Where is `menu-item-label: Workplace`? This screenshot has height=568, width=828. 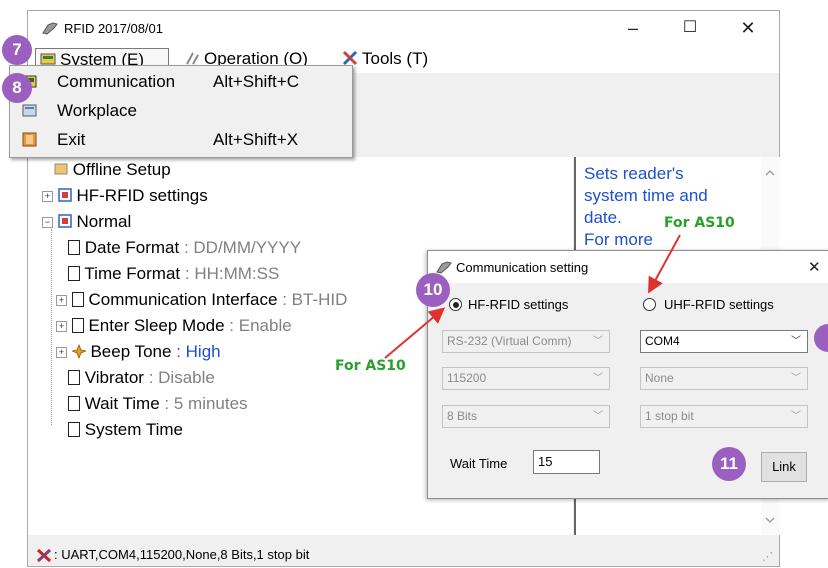
menu-item-label: Workplace is located at coordinates (97, 110).